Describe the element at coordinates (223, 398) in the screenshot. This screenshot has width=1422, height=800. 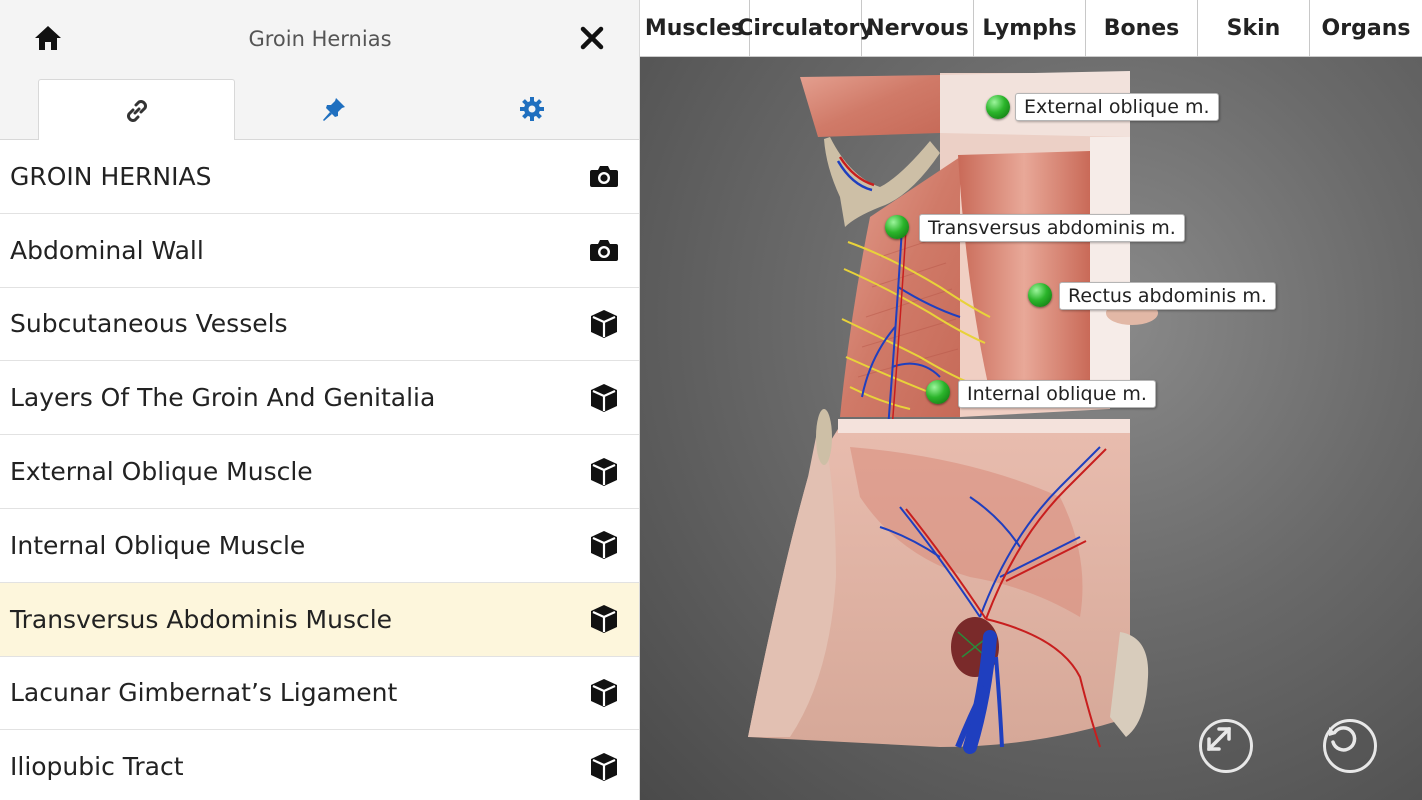
I see `list-item-label: Layers Of The Groin And Genitalia` at that location.